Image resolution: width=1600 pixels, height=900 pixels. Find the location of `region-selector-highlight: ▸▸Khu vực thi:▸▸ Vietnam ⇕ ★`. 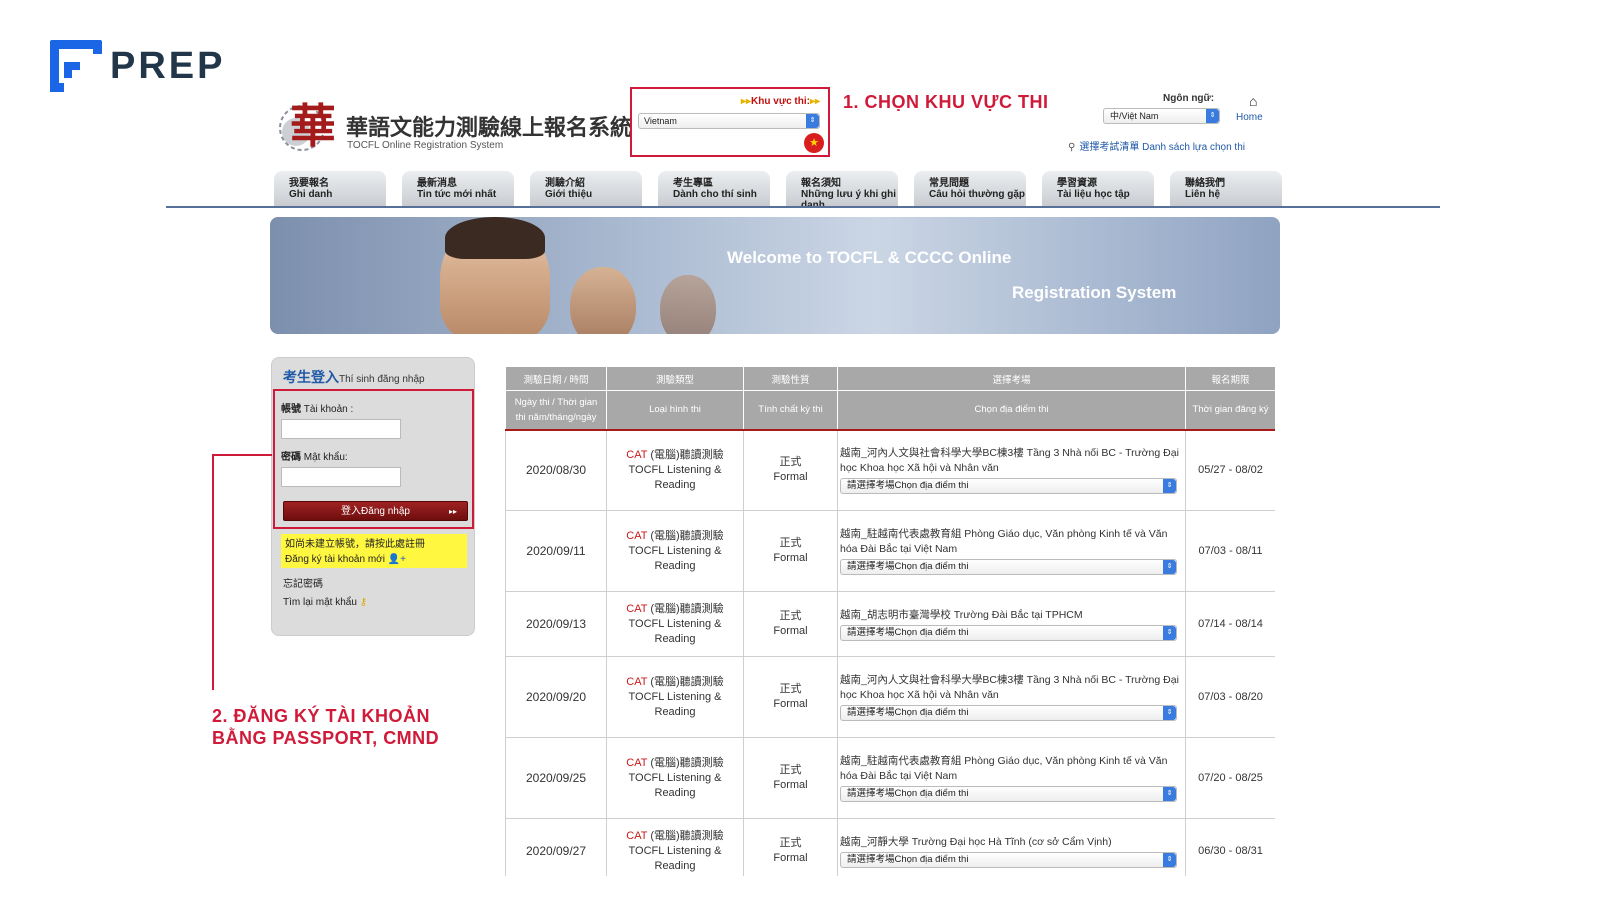

region-selector-highlight: ▸▸Khu vực thi:▸▸ Vietnam ⇕ ★ is located at coordinates (730, 122).